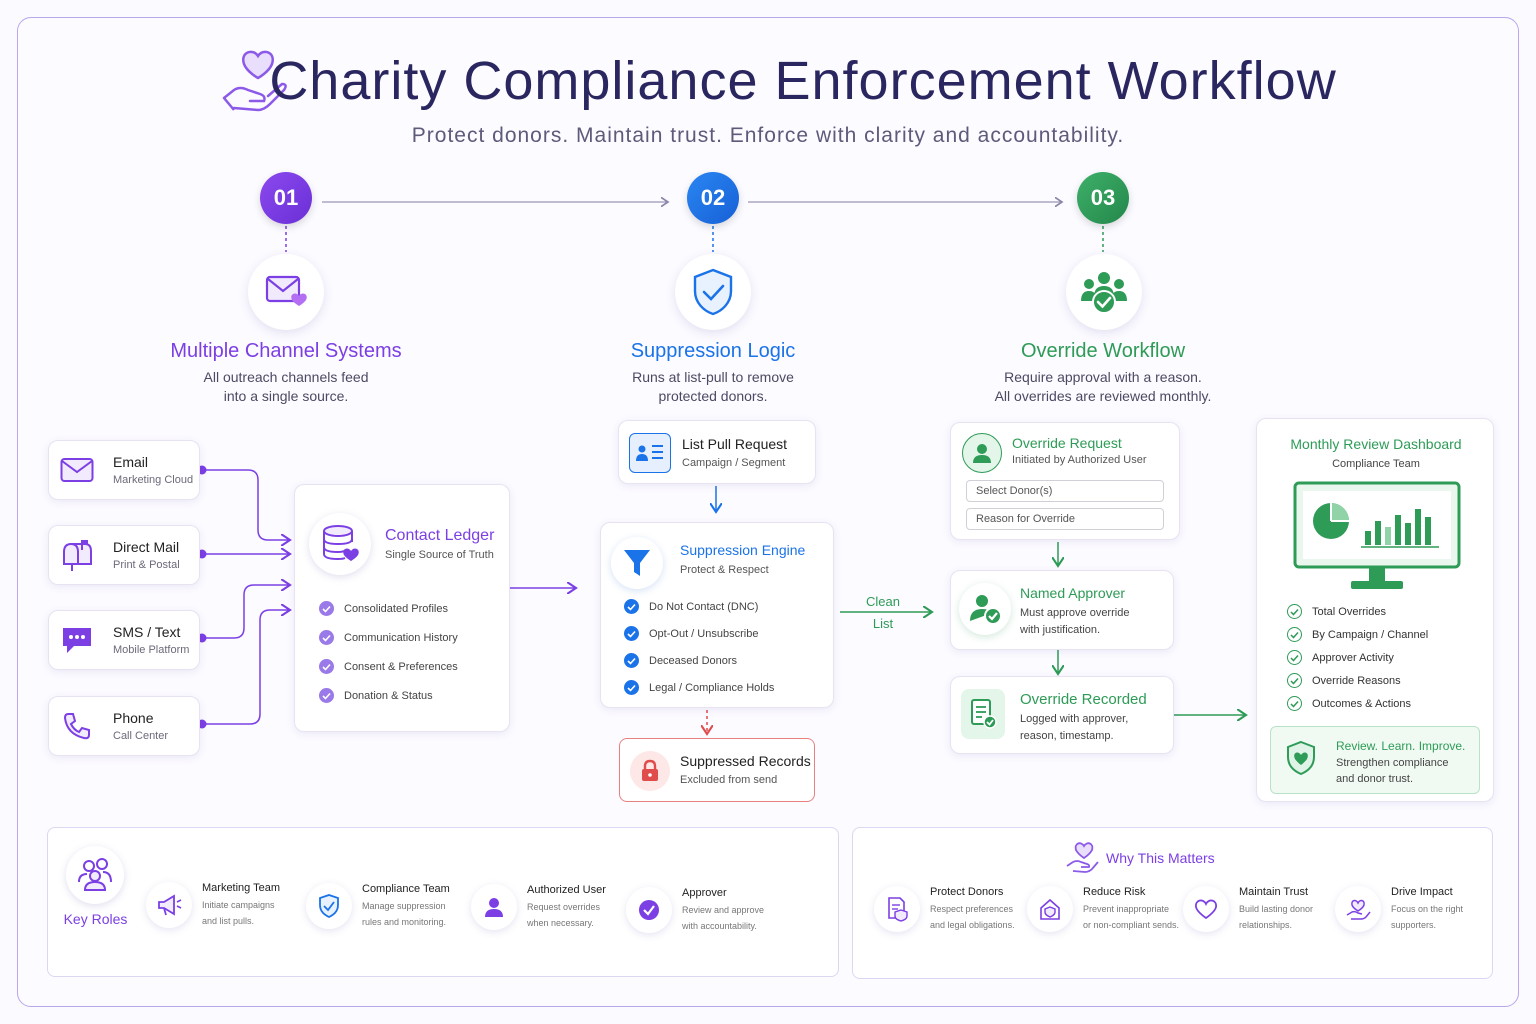 The image size is (1536, 1024). Describe the element at coordinates (1075, 613) in the screenshot. I see `approver-line-1: Must approve override` at that location.